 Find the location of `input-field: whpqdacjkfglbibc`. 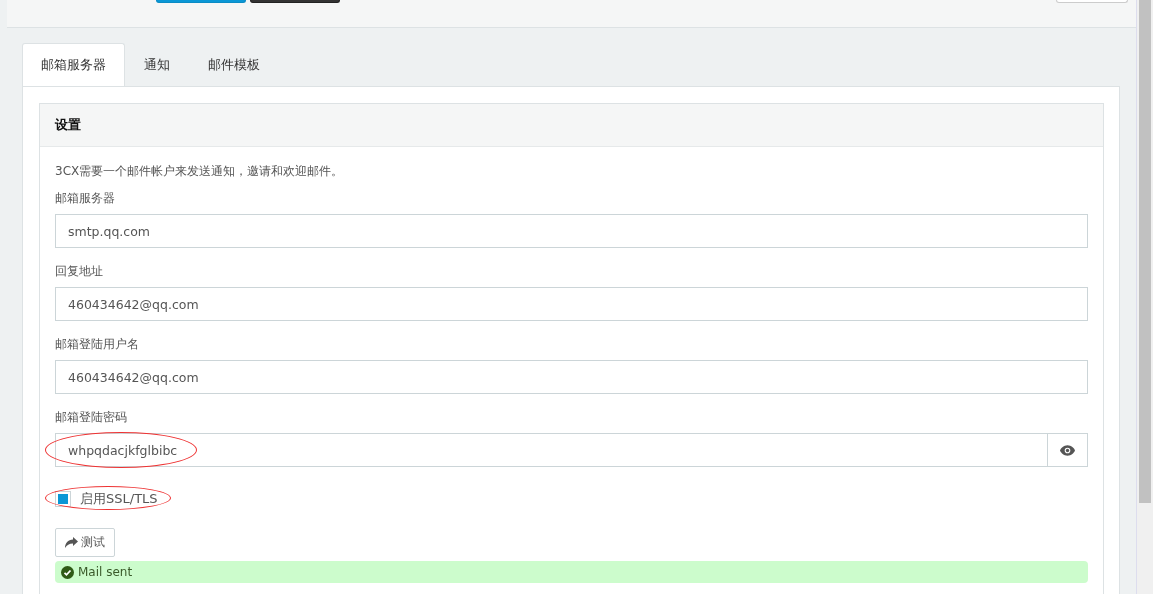

input-field: whpqdacjkfglbibc is located at coordinates (551, 450).